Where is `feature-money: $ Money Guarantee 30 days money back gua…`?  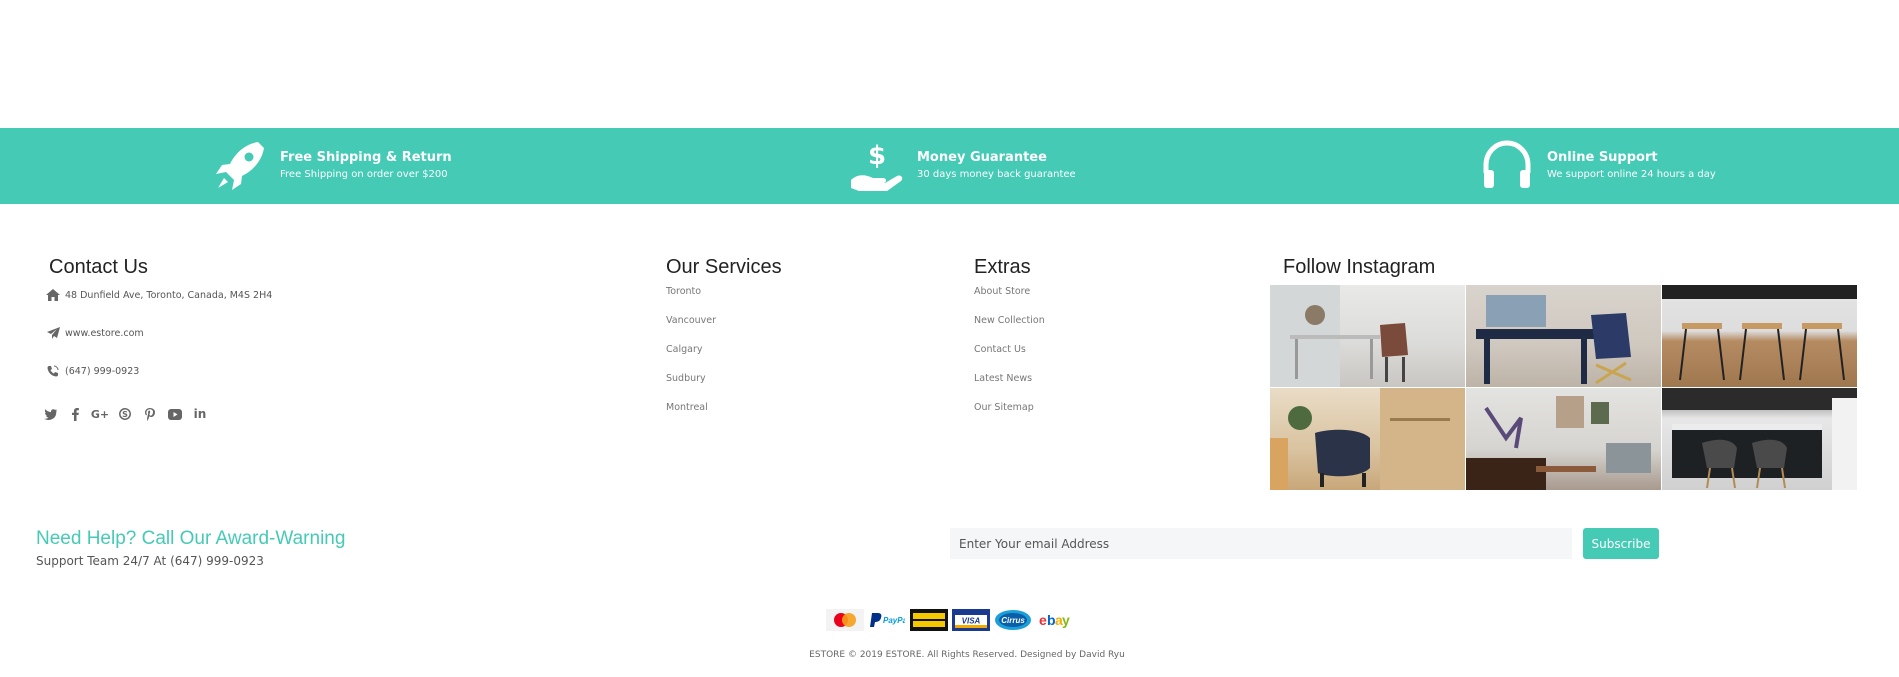
feature-money: $ Money Guarantee 30 days money back gua… is located at coordinates (961, 166).